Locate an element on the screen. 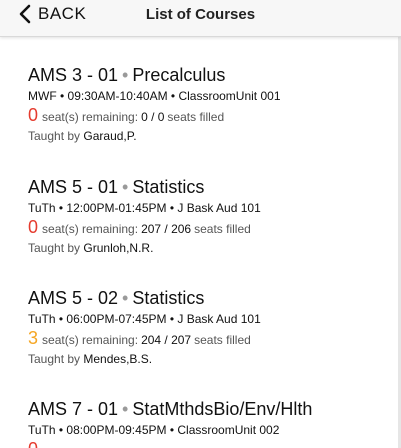 This screenshot has height=448, width=401. course-code: AMS 5 - 01 is located at coordinates (73, 187).